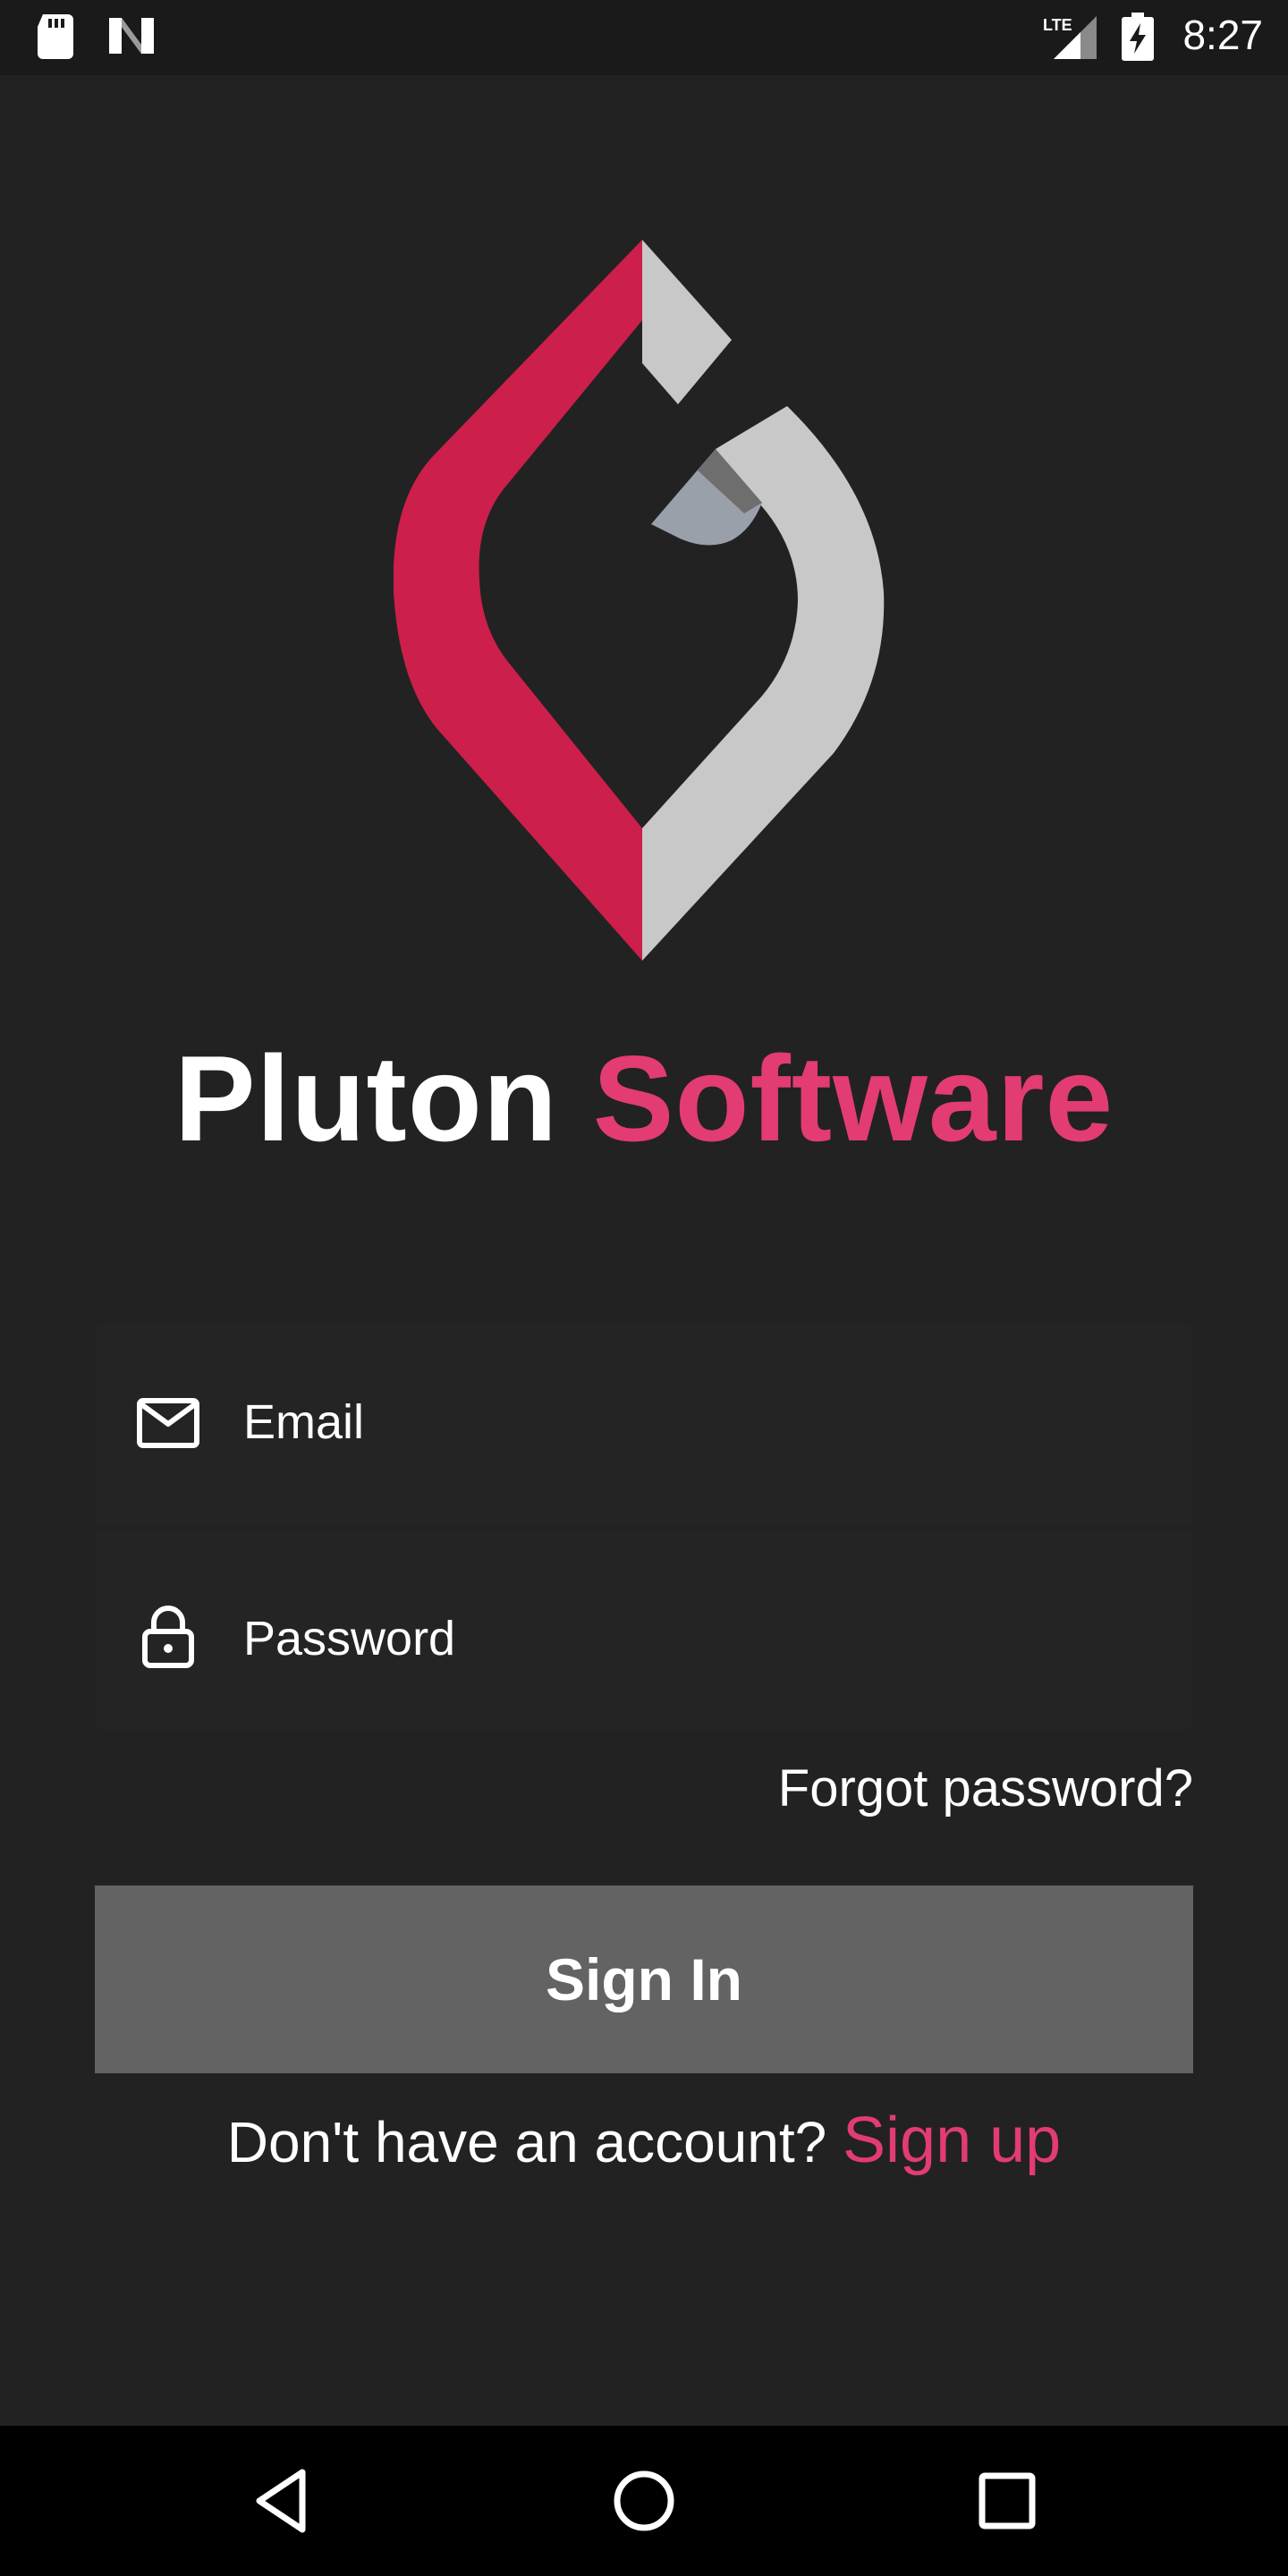 This screenshot has width=1288, height=2576. What do you see at coordinates (366, 1098) in the screenshot?
I see `title-pluton: Pluton` at bounding box center [366, 1098].